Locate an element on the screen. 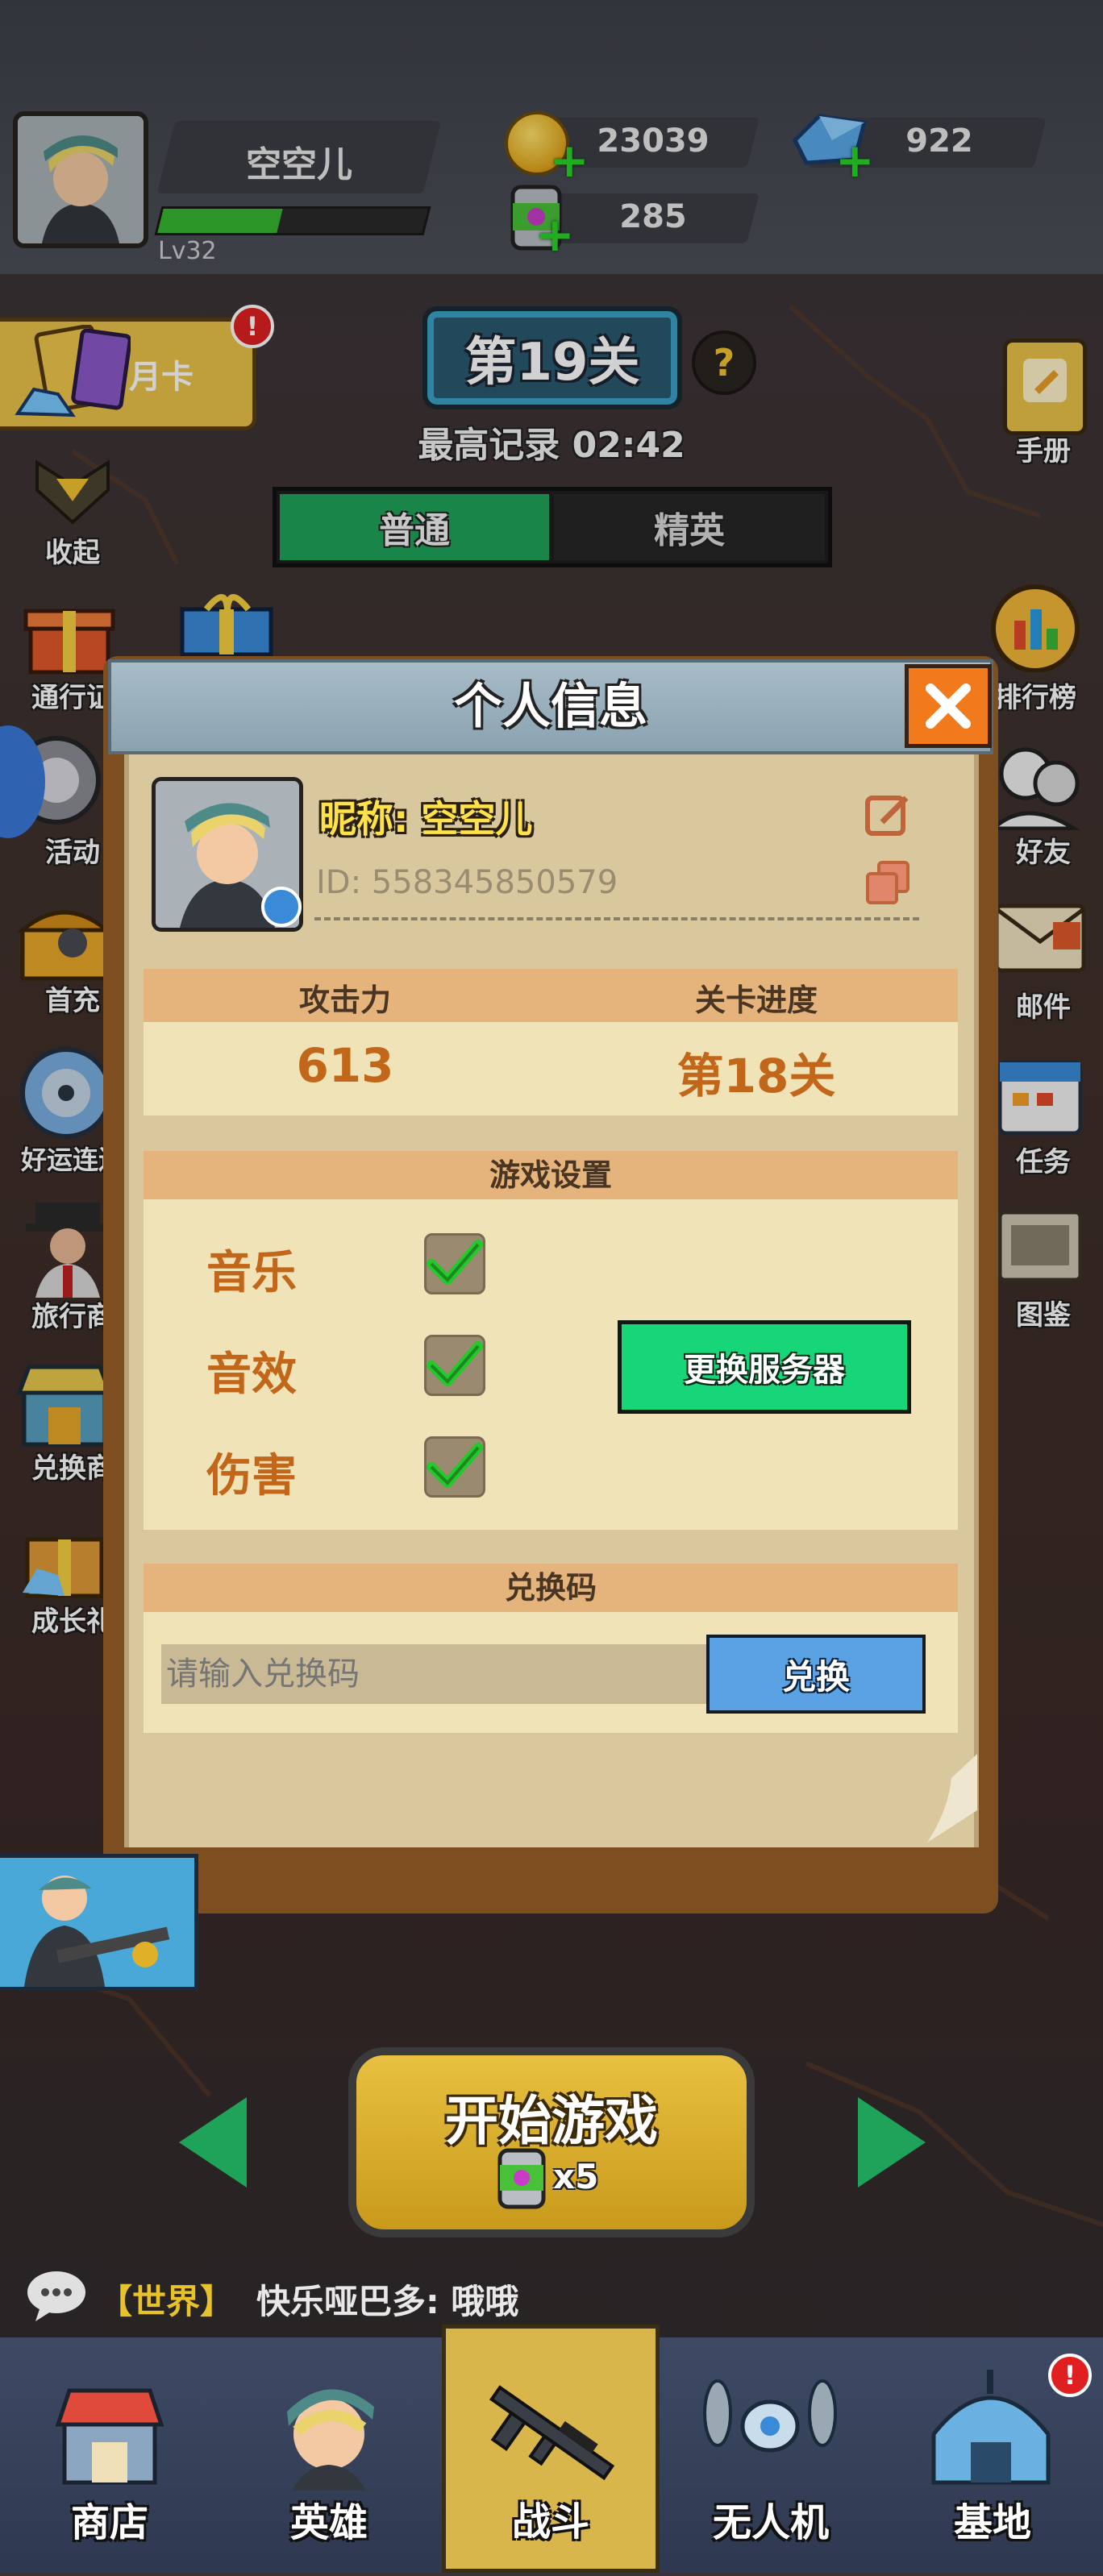  base-alert-badge: ! is located at coordinates (1070, 2375).